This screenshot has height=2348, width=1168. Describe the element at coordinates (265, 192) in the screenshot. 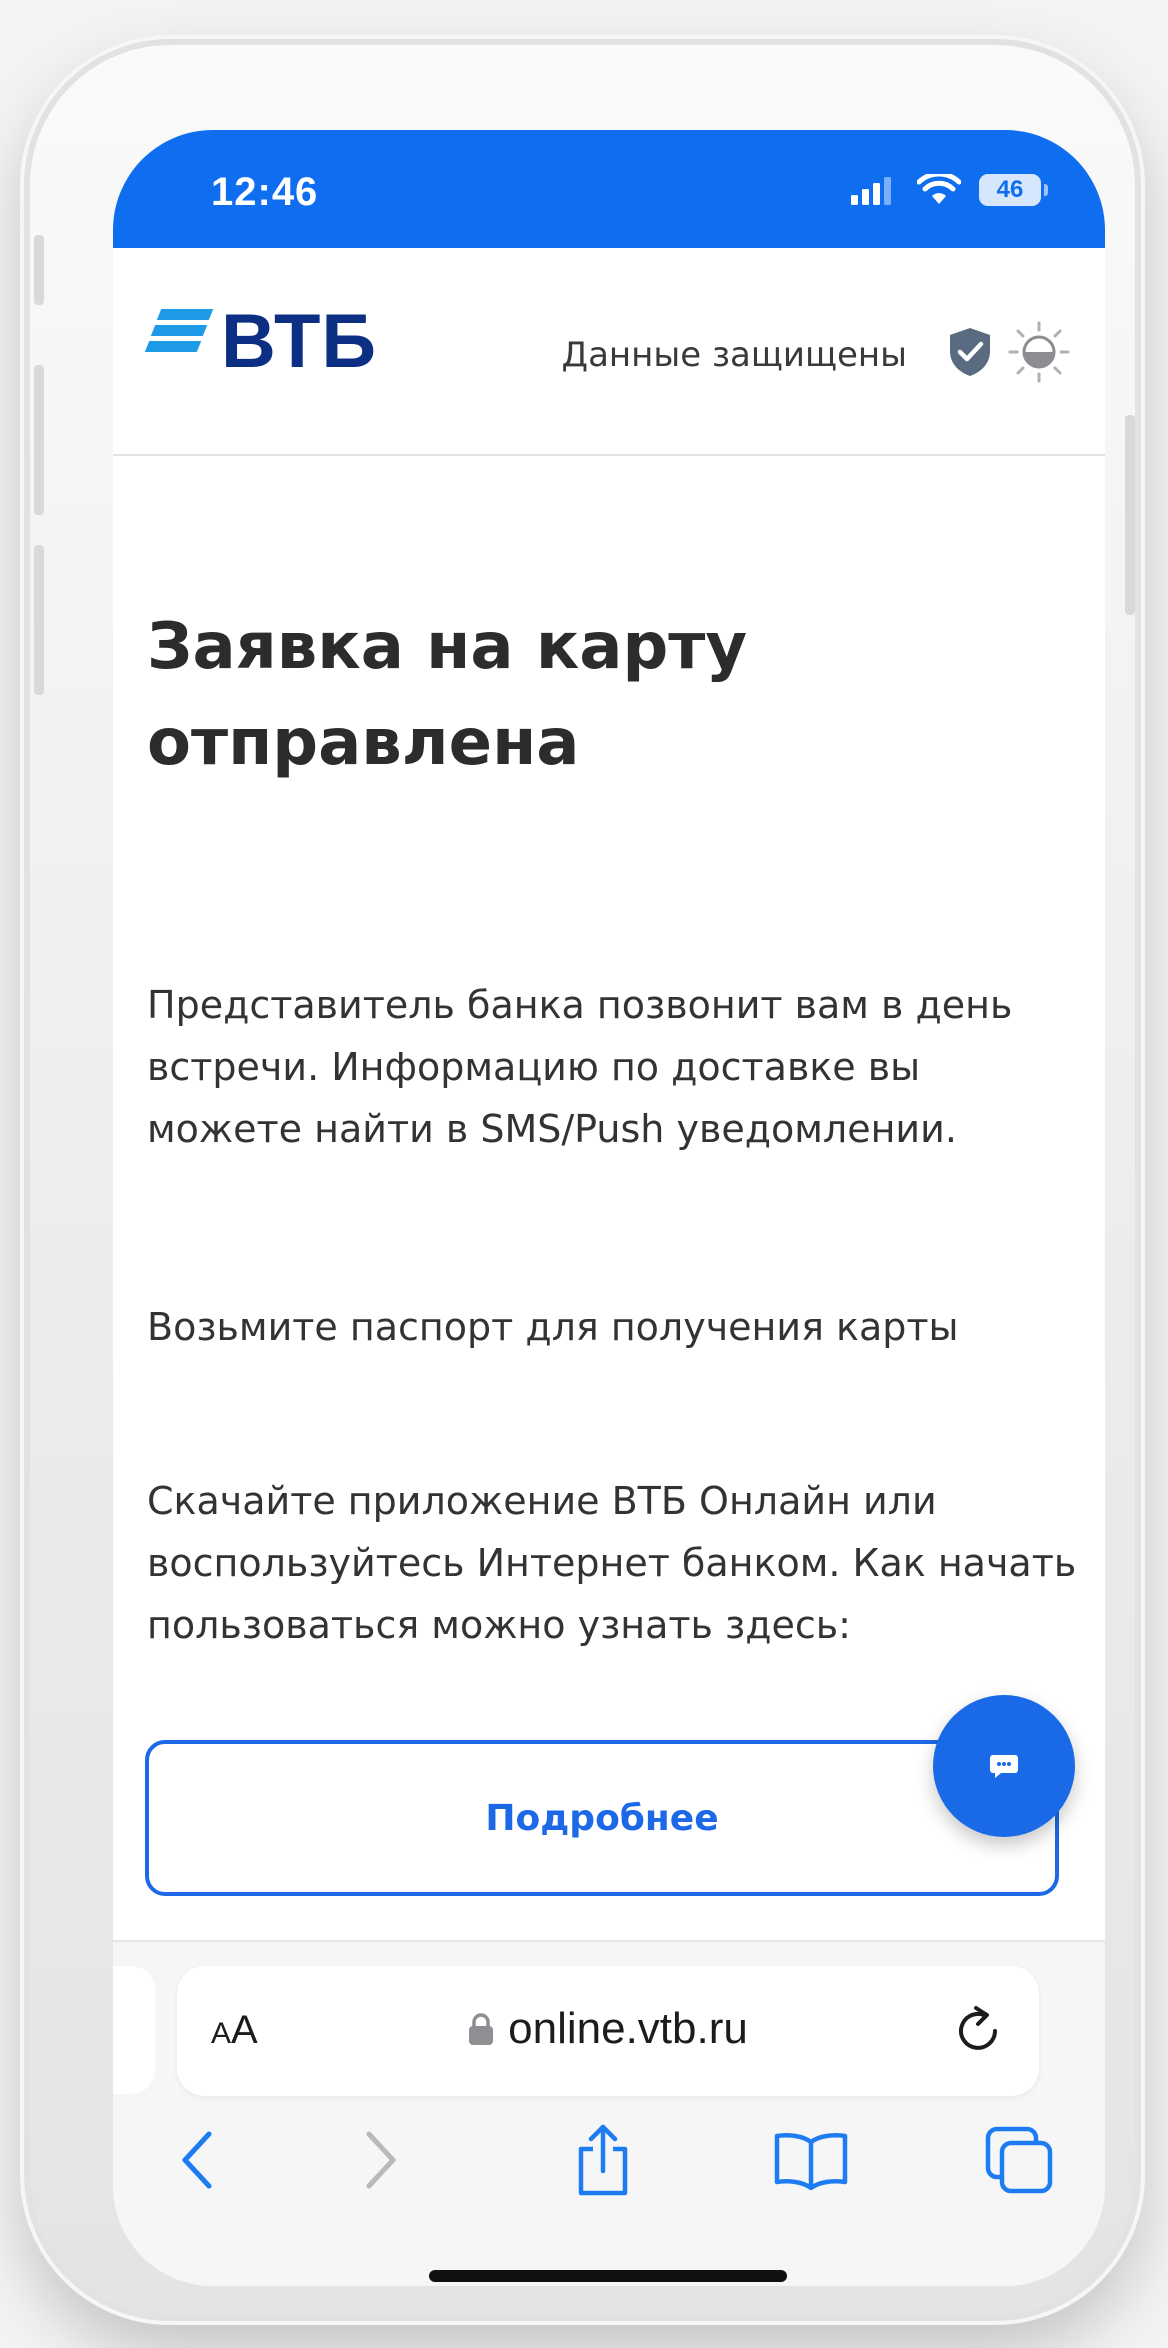

I see `status-time: 12:46` at that location.